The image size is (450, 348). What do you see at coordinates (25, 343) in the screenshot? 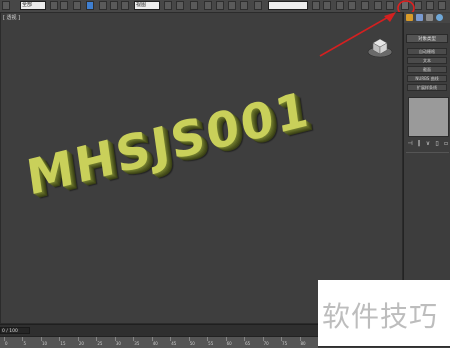
I see `timeline-tick-label: 5` at bounding box center [25, 343].